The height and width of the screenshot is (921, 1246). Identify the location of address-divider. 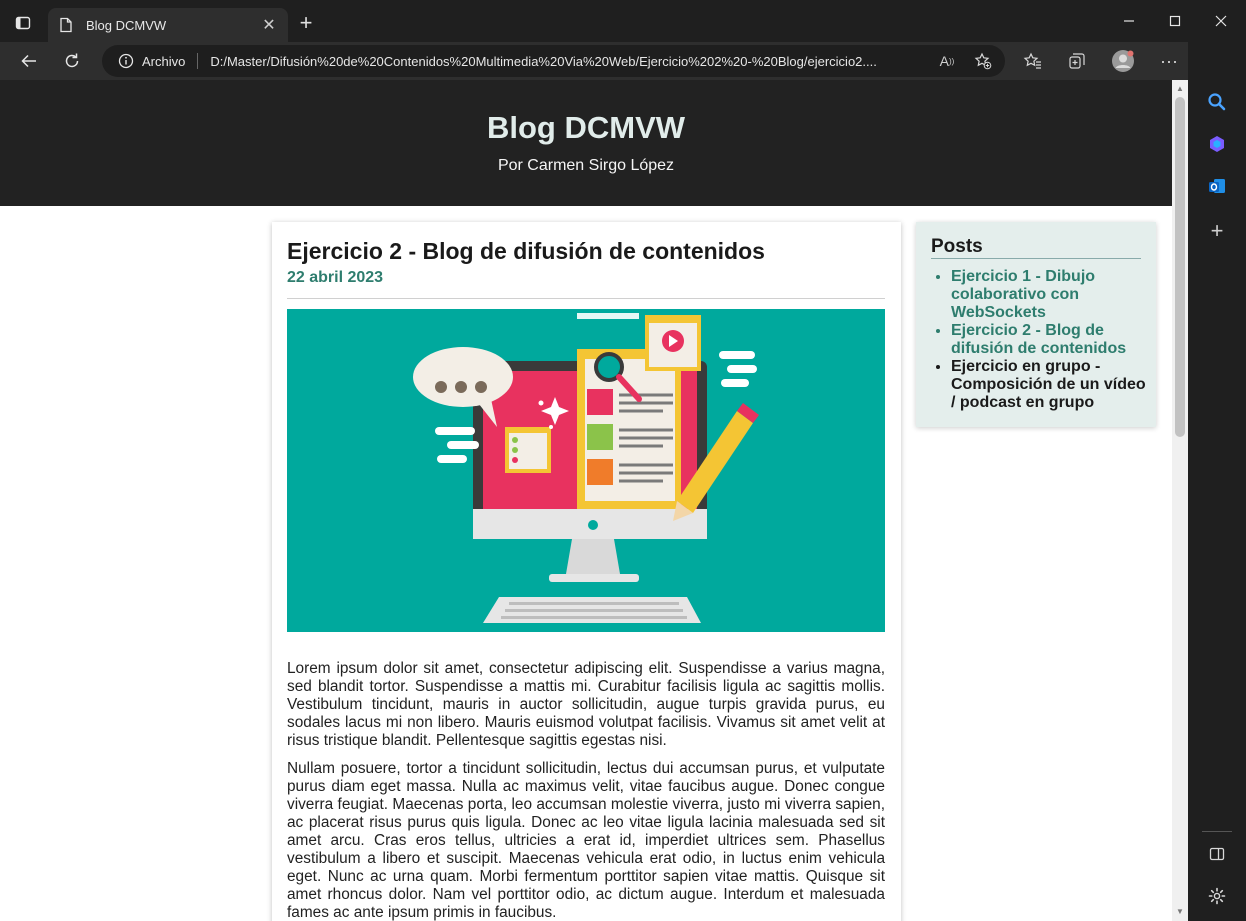
(198, 61).